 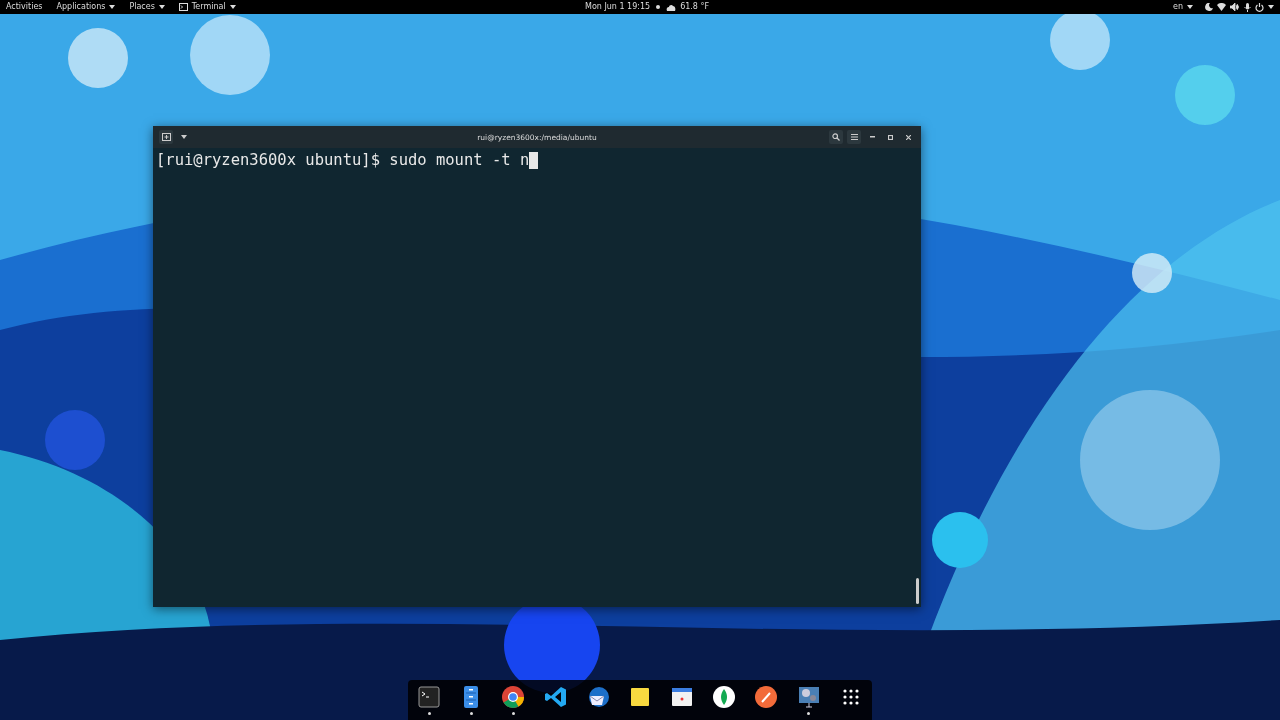 What do you see at coordinates (1209, 7) in the screenshot?
I see `moon-icon` at bounding box center [1209, 7].